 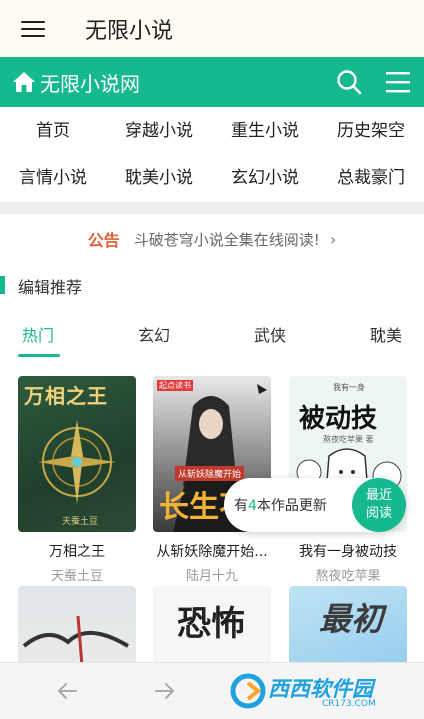 What do you see at coordinates (175, 385) in the screenshot?
I see `cover-badge: 起点读书` at bounding box center [175, 385].